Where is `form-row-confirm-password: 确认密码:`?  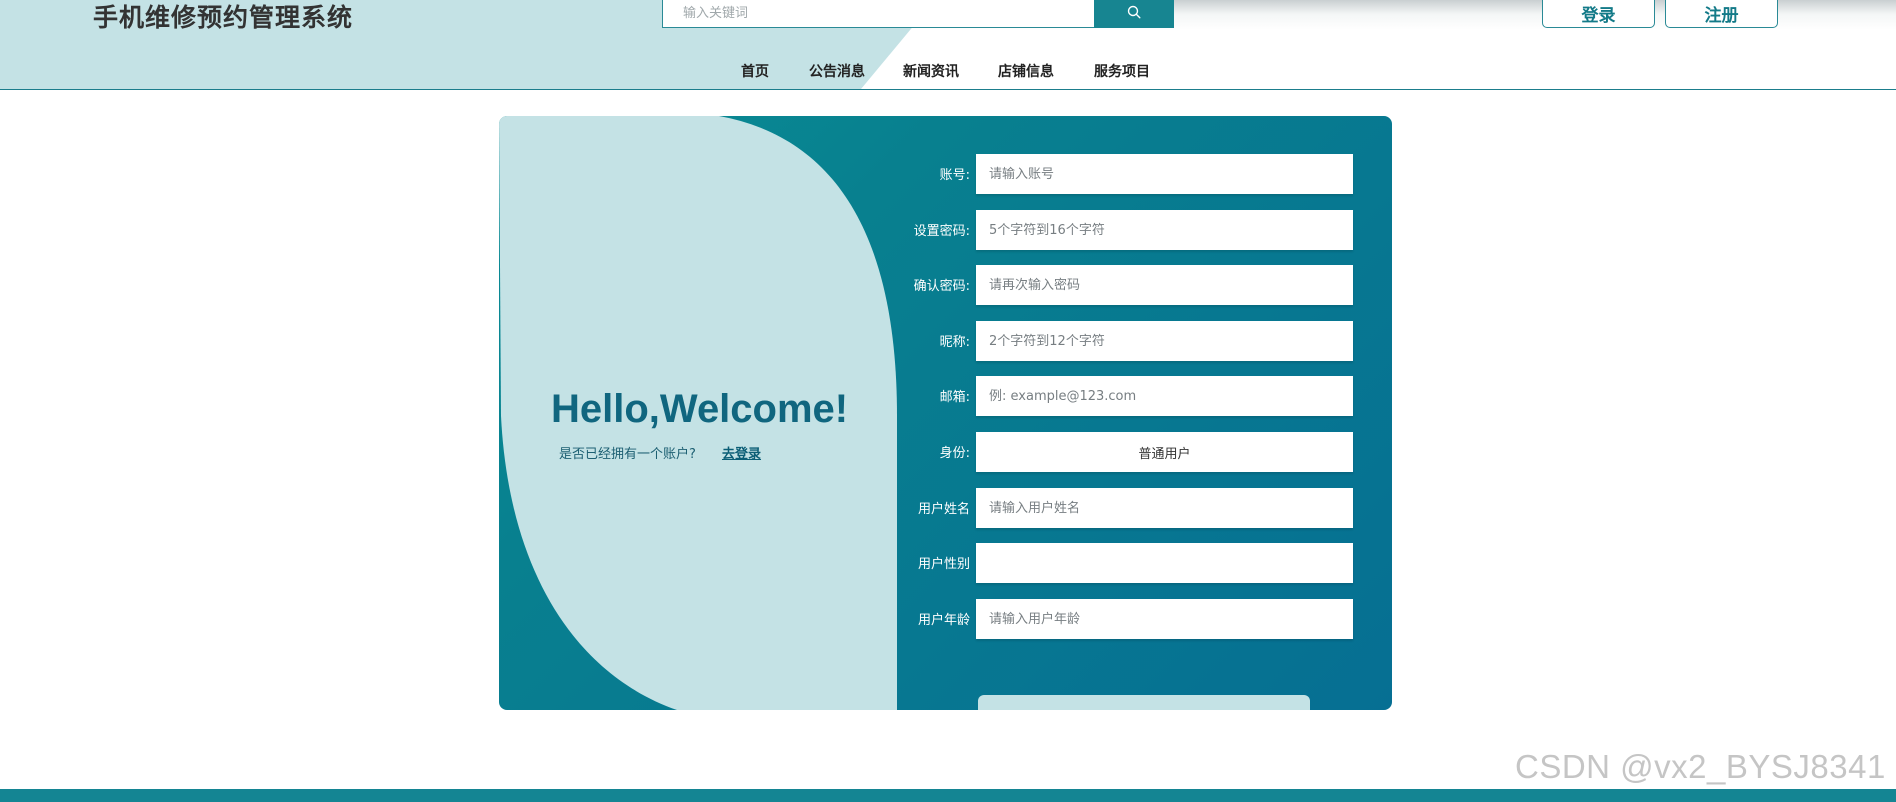 form-row-confirm-password: 确认密码: is located at coordinates (1144, 286).